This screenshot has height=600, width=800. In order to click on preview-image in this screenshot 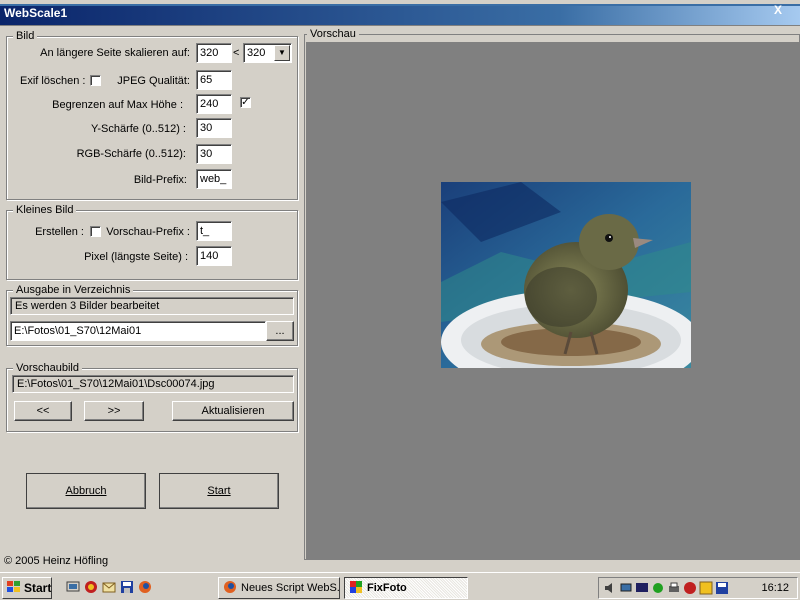, I will do `click(566, 275)`.